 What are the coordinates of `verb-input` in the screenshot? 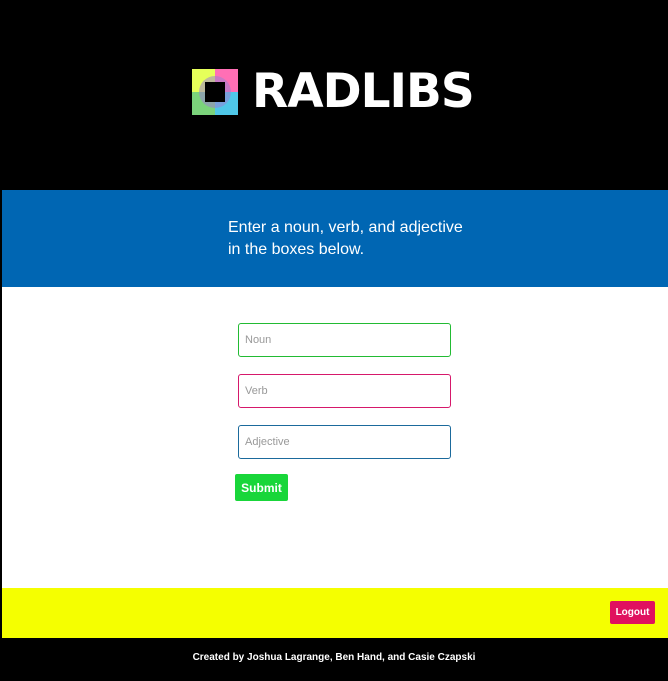 It's located at (344, 391).